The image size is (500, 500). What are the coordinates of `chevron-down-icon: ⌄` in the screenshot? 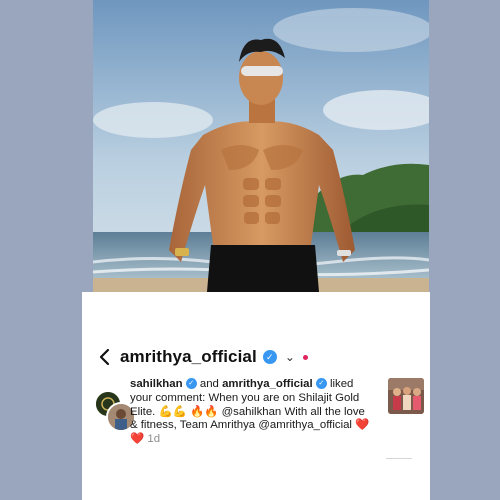 It's located at (290, 357).